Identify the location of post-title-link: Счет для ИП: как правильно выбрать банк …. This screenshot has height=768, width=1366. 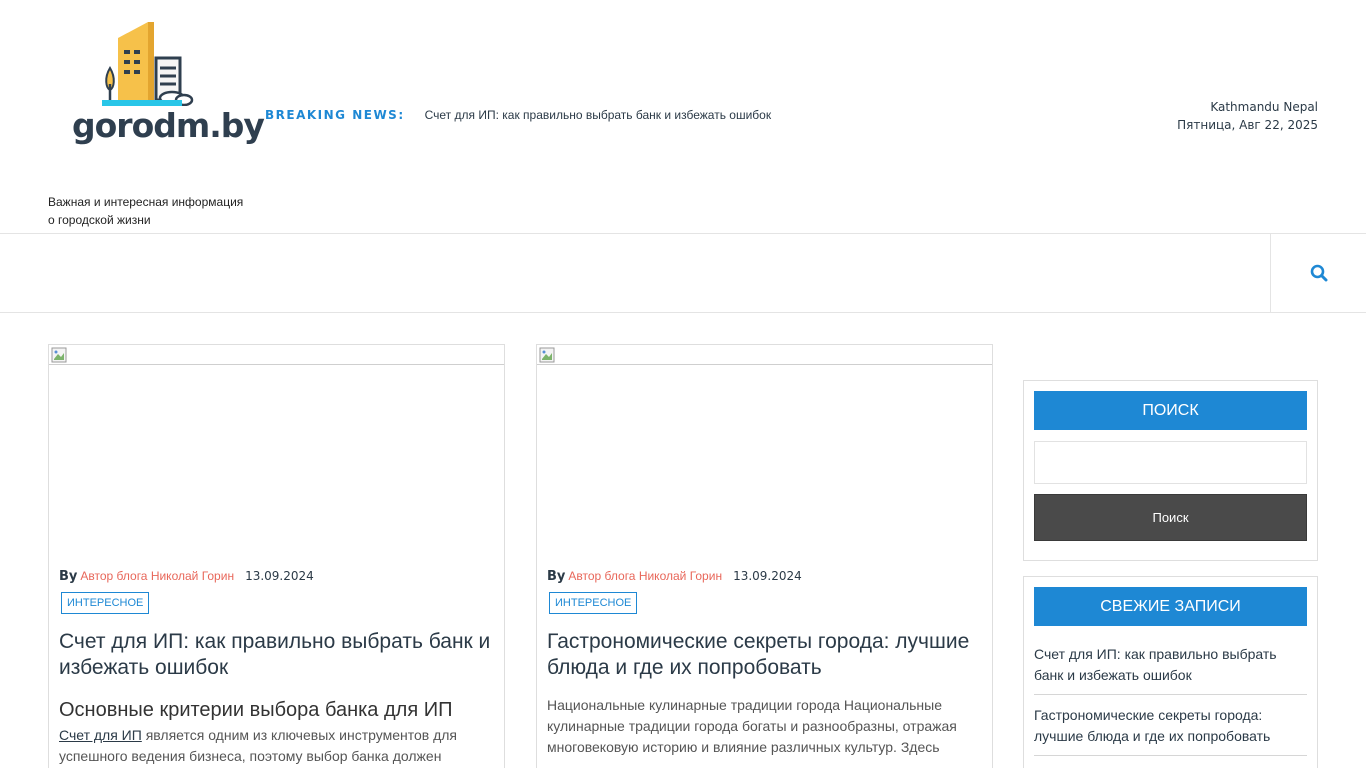
(276, 655).